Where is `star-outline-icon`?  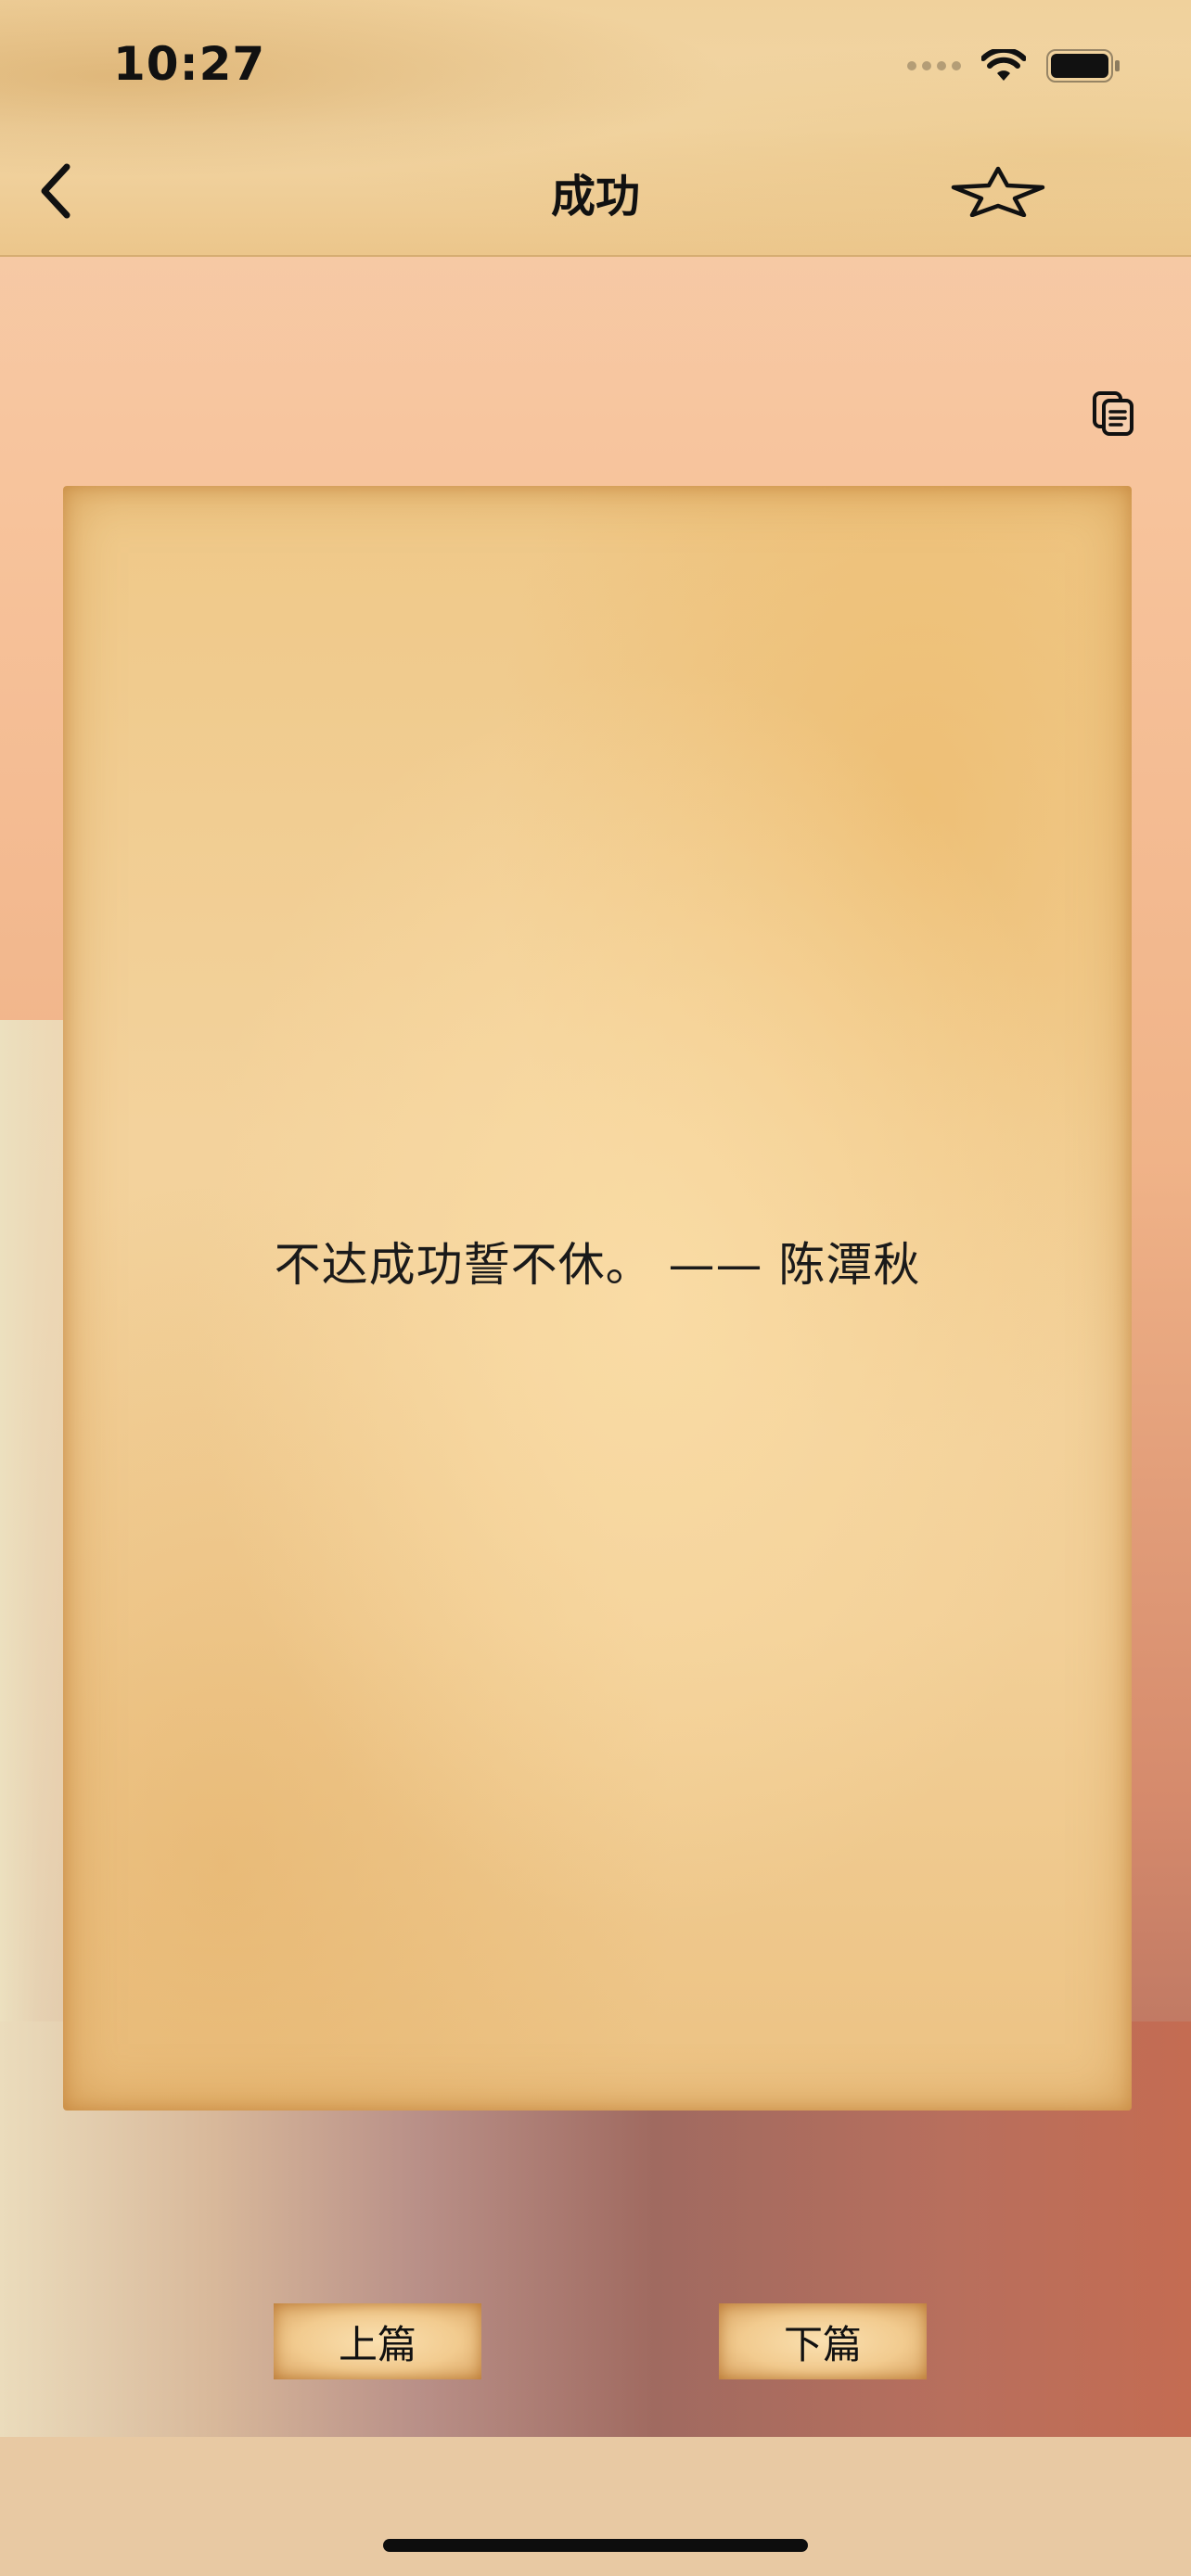 star-outline-icon is located at coordinates (998, 191).